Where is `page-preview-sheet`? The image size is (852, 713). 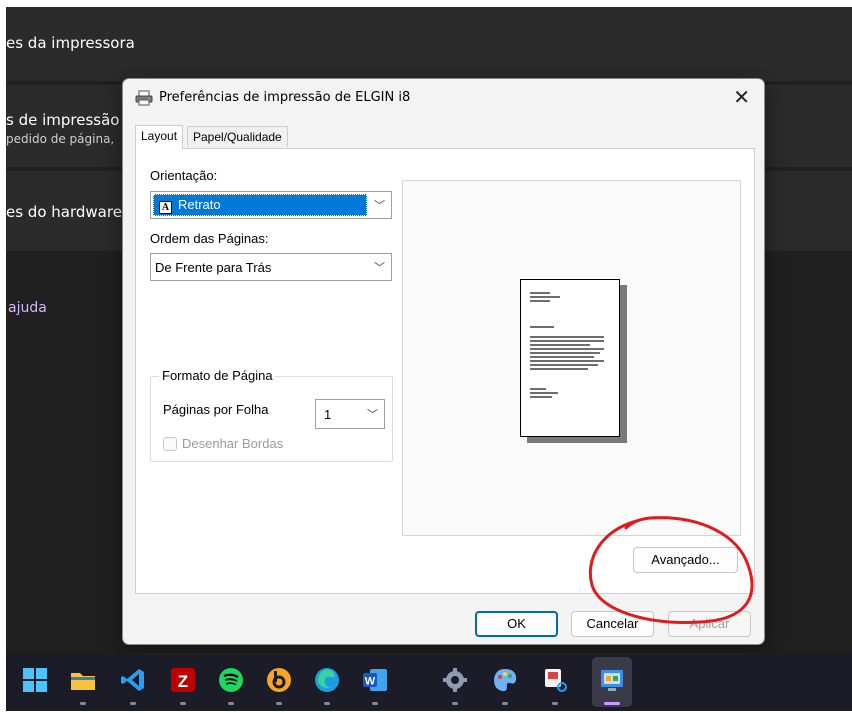 page-preview-sheet is located at coordinates (570, 358).